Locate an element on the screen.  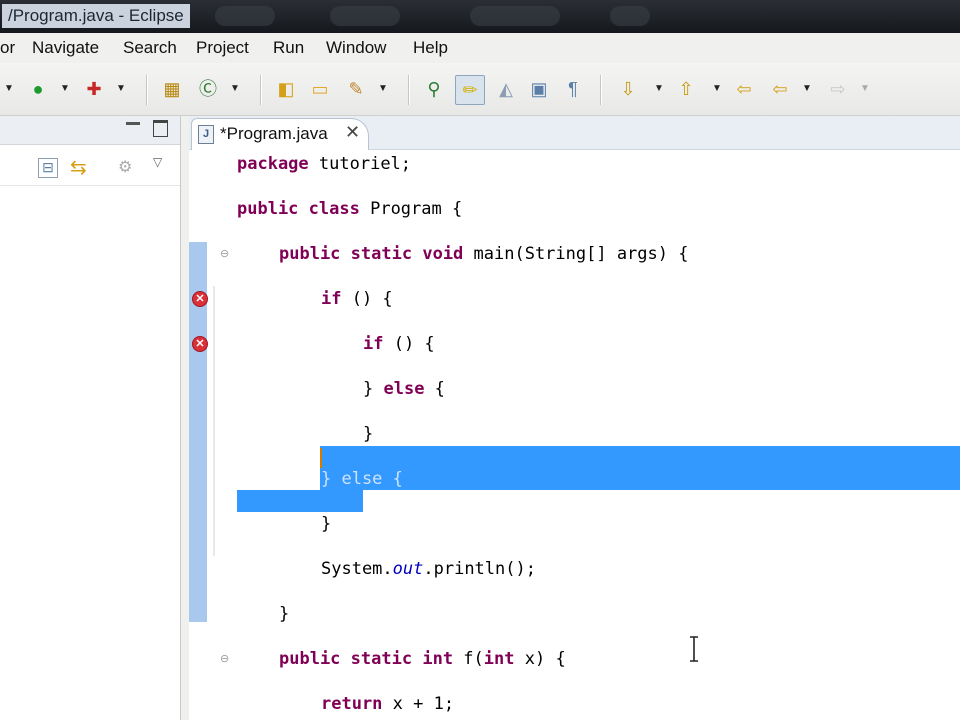
text-caret is located at coordinates (321, 458).